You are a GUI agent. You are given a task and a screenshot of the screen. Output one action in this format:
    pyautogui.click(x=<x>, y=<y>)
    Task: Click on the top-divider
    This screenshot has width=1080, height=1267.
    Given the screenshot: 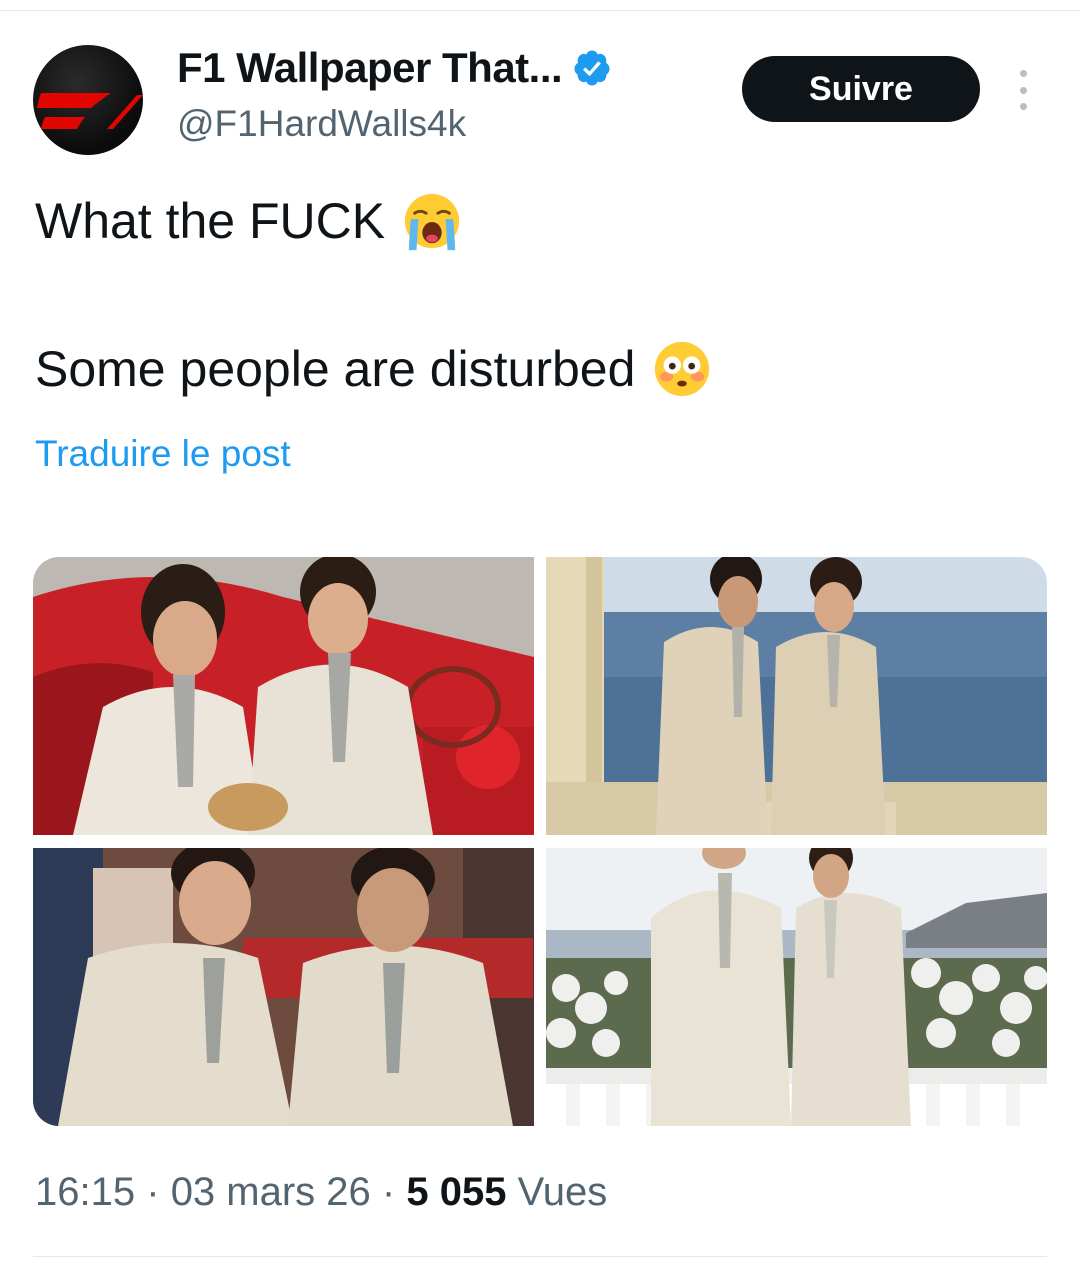 What is the action you would take?
    pyautogui.click(x=540, y=10)
    